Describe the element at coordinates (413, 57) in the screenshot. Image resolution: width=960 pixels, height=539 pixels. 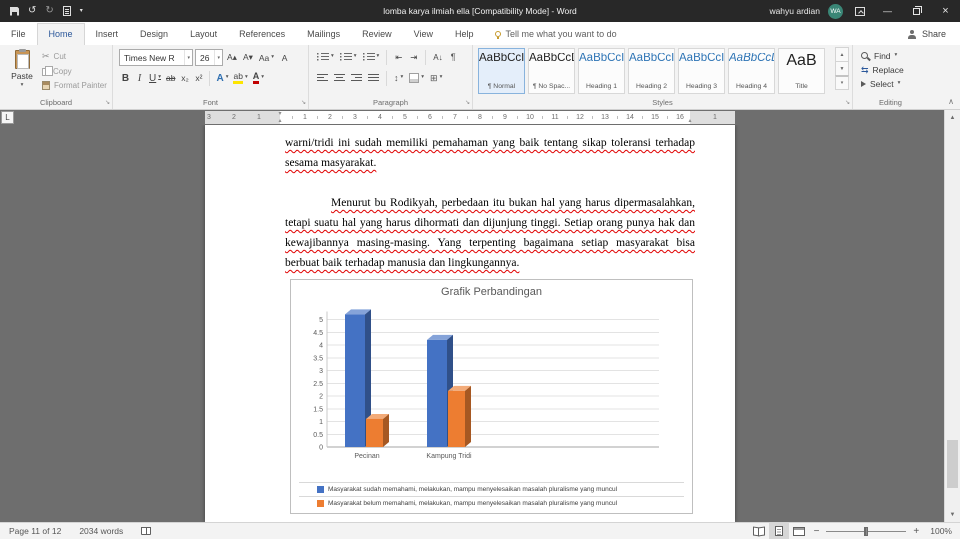
I see `increase-indent-button: ⇥` at that location.